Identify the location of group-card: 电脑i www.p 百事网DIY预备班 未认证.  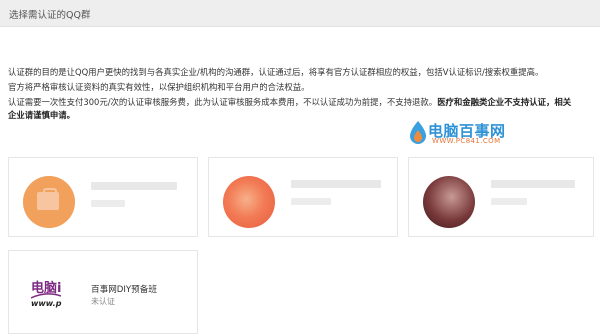
(103, 292).